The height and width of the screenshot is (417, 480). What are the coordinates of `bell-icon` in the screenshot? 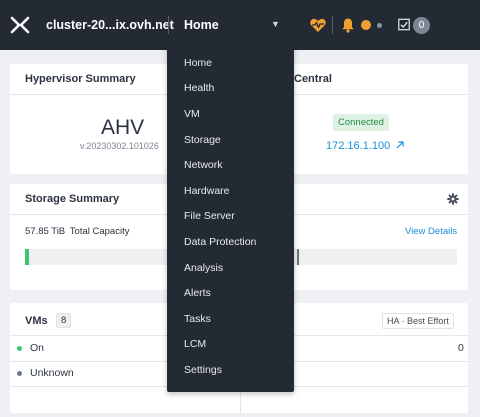 It's located at (348, 25).